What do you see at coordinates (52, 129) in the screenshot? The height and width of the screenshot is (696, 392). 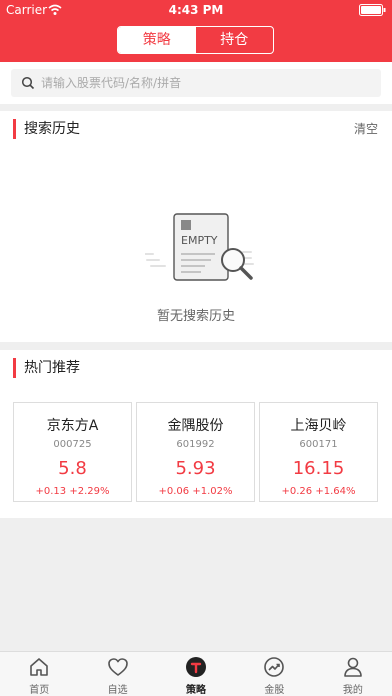 I see `search-history-title: 搜索历史` at bounding box center [52, 129].